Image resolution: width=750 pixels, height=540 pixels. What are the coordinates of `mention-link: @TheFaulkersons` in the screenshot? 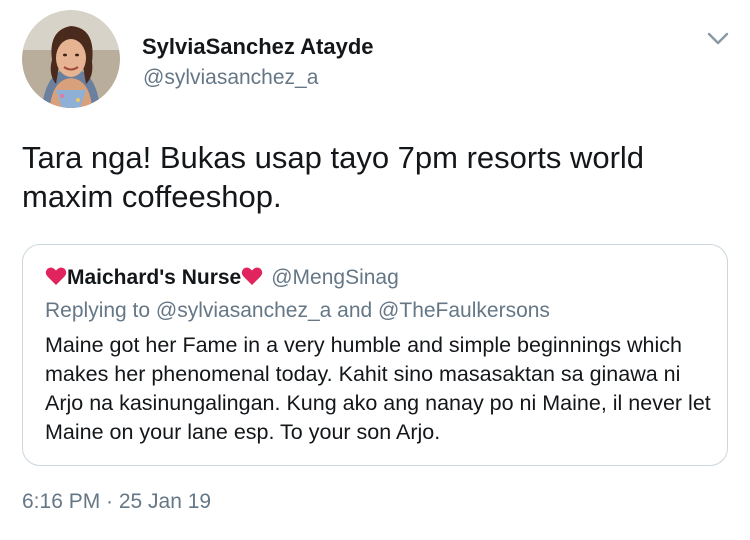 It's located at (464, 310).